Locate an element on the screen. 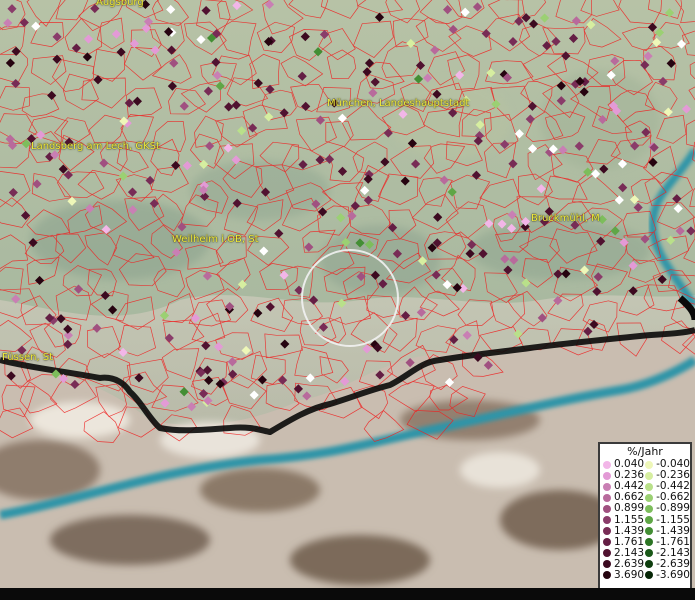 The image size is (695, 600). legend-entry: 0.899 is located at coordinates (624, 508).